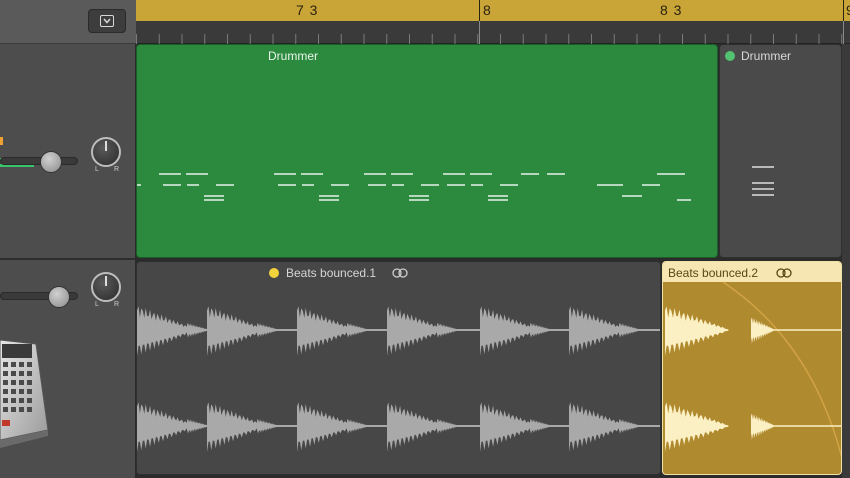 Image resolution: width=850 pixels, height=478 pixels. I want to click on track-list-dropdown-button, so click(107, 21).